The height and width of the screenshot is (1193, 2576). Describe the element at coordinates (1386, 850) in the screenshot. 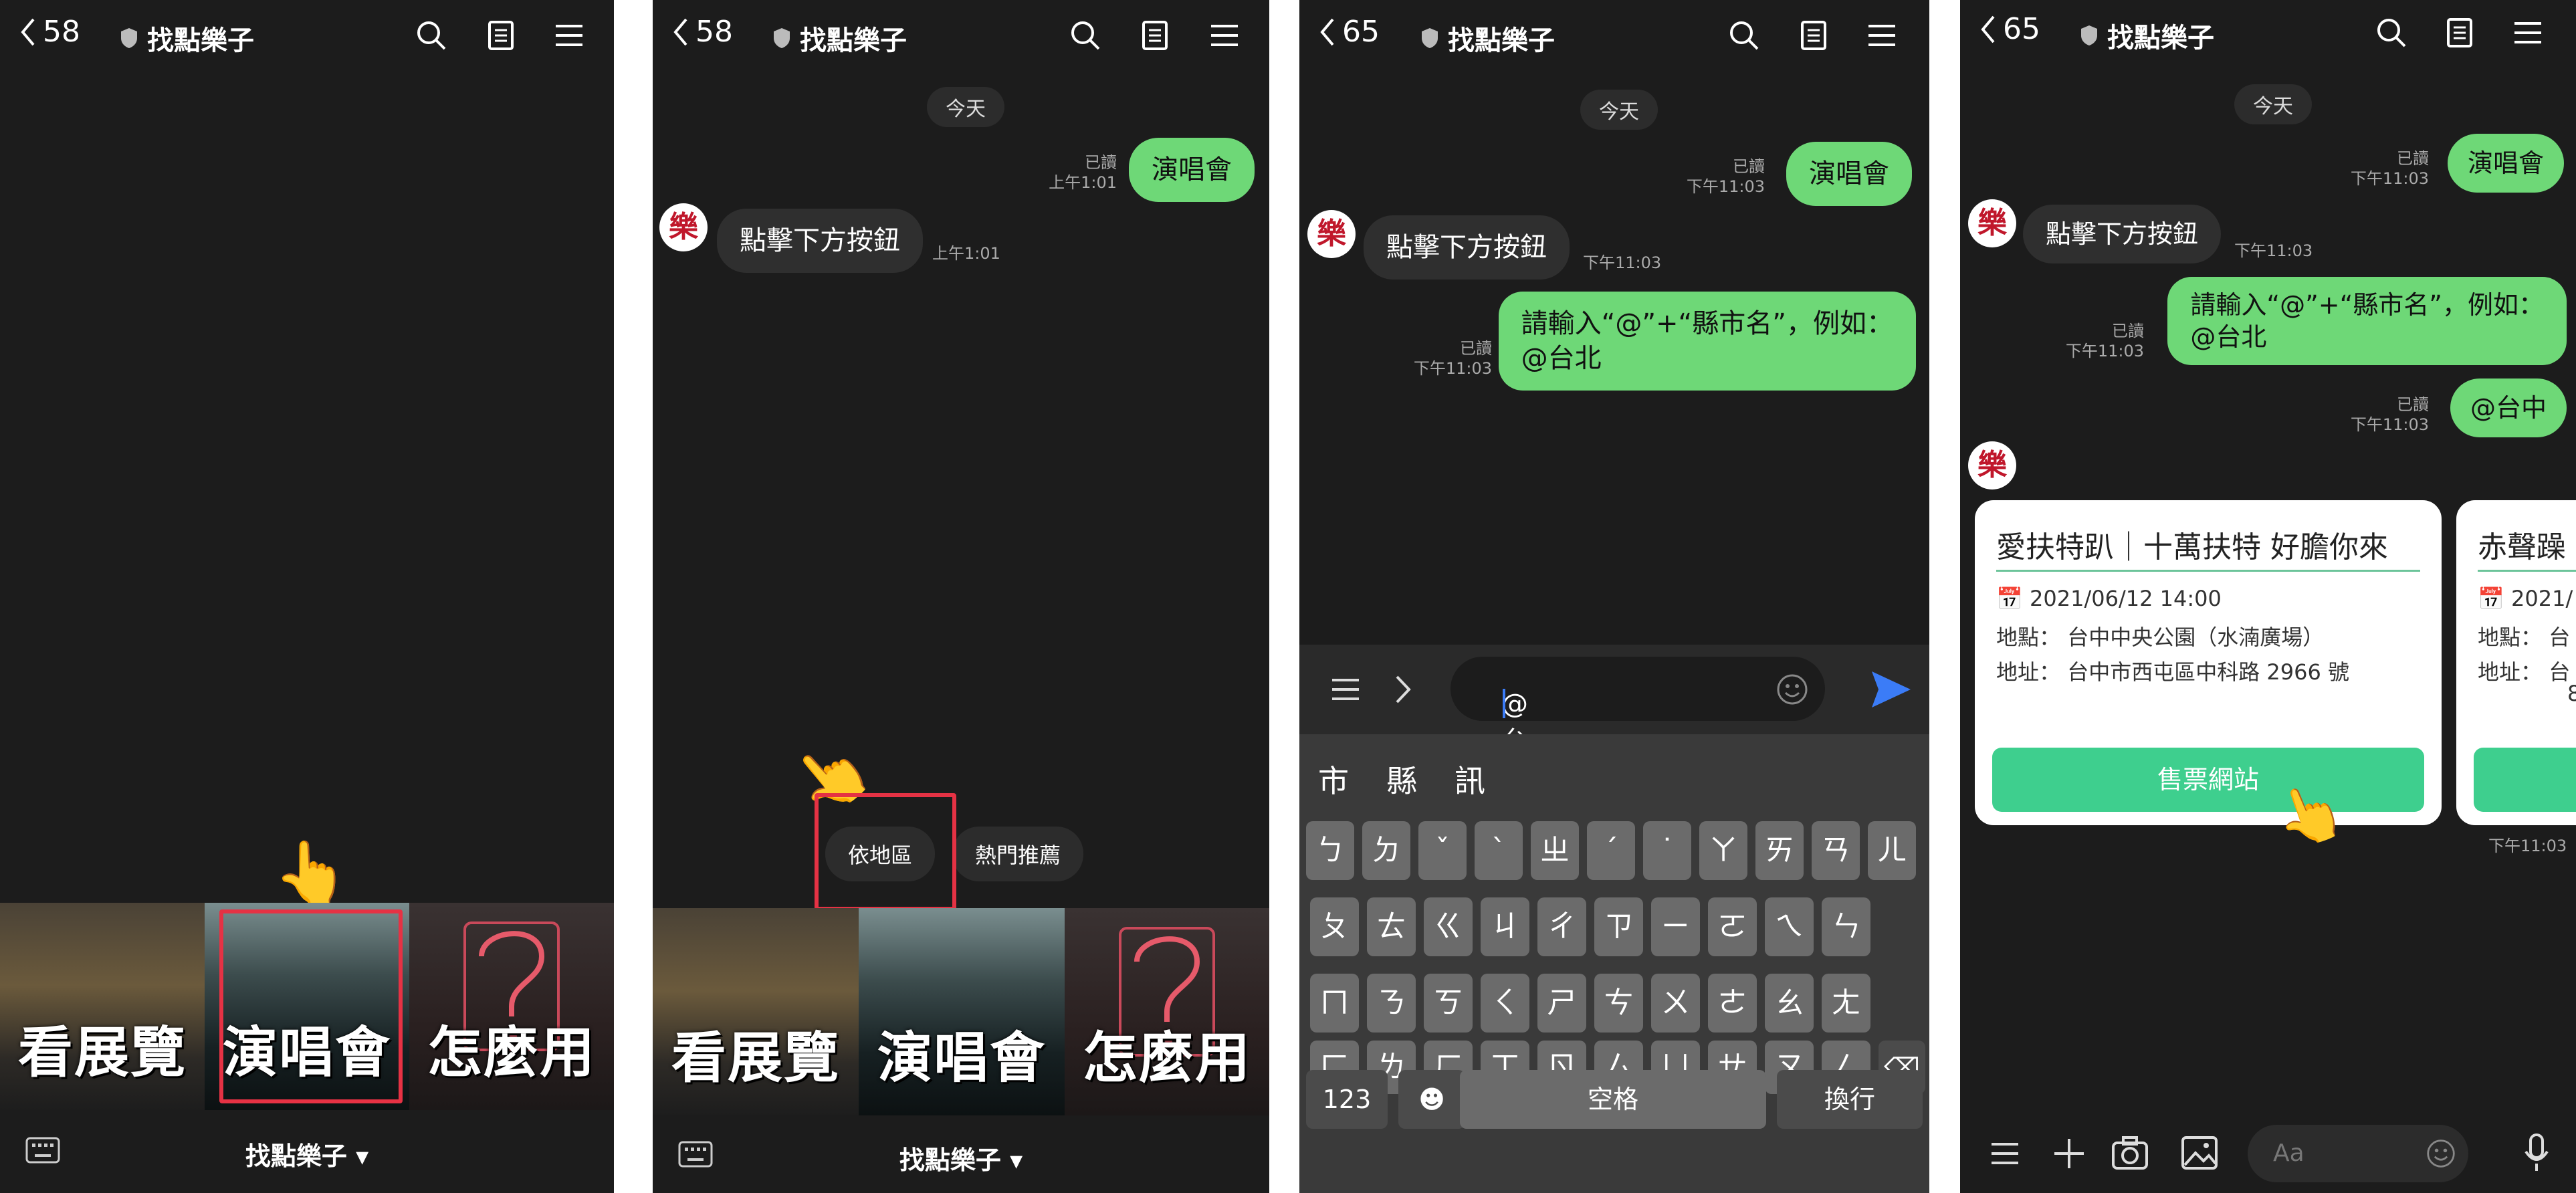

I see `key: ㄉ` at that location.